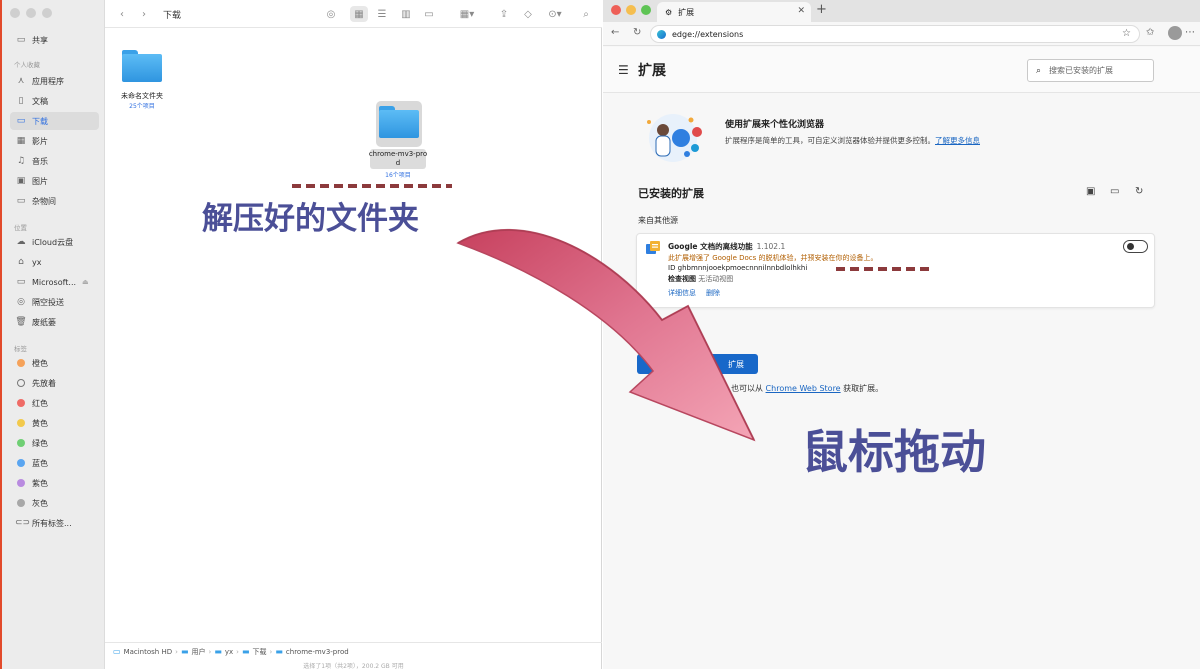 This screenshot has height=669, width=1200. What do you see at coordinates (615, 32) in the screenshot?
I see `back-icon: ←` at bounding box center [615, 32].